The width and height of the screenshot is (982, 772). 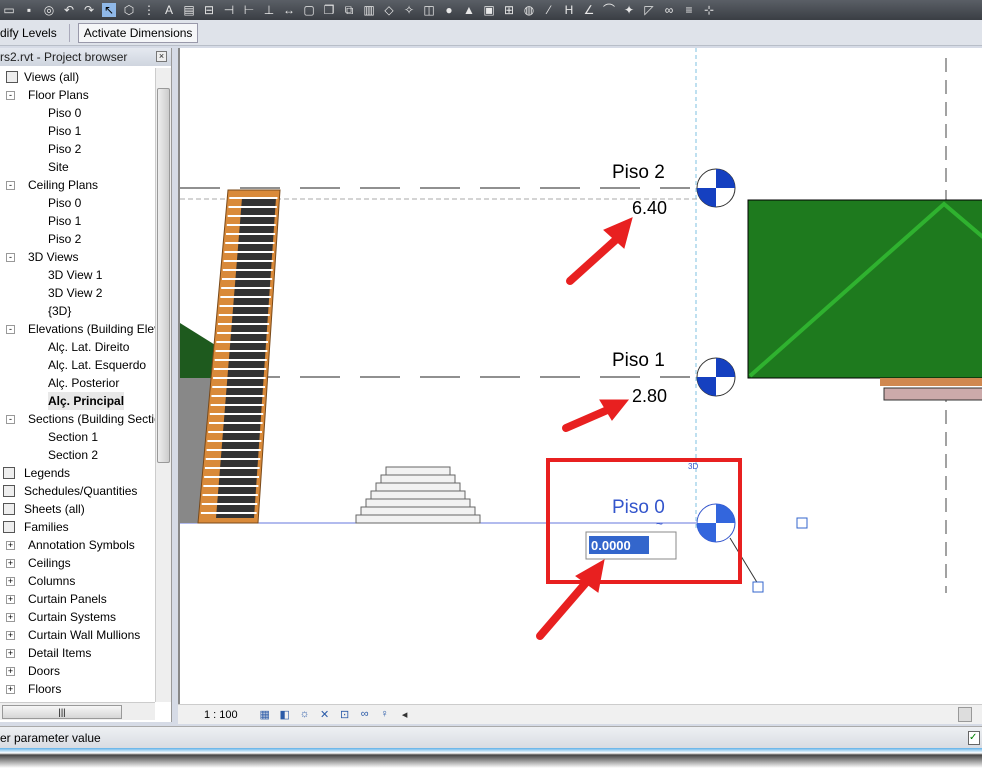 What do you see at coordinates (469, 10) in the screenshot?
I see `up-icon: ▲` at bounding box center [469, 10].